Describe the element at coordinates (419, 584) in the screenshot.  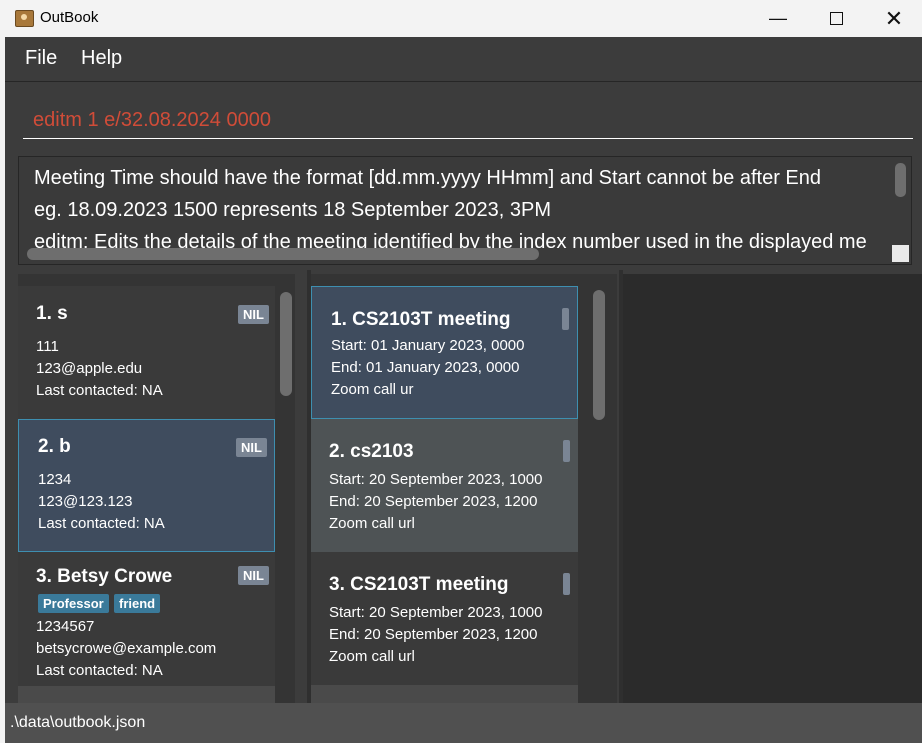
I see `meeting-title: 3. CS2103T meeting` at that location.